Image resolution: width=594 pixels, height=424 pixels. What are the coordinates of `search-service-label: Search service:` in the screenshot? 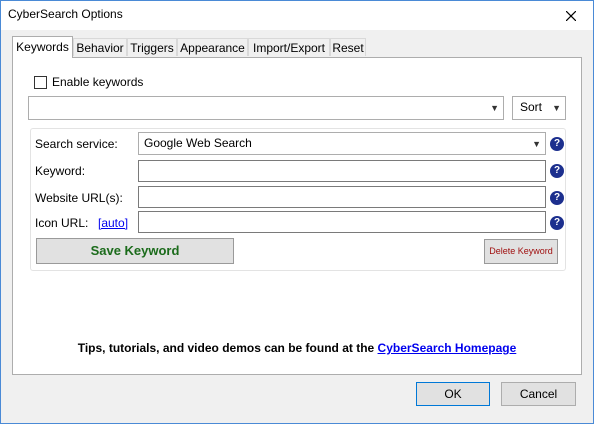 It's located at (76, 144).